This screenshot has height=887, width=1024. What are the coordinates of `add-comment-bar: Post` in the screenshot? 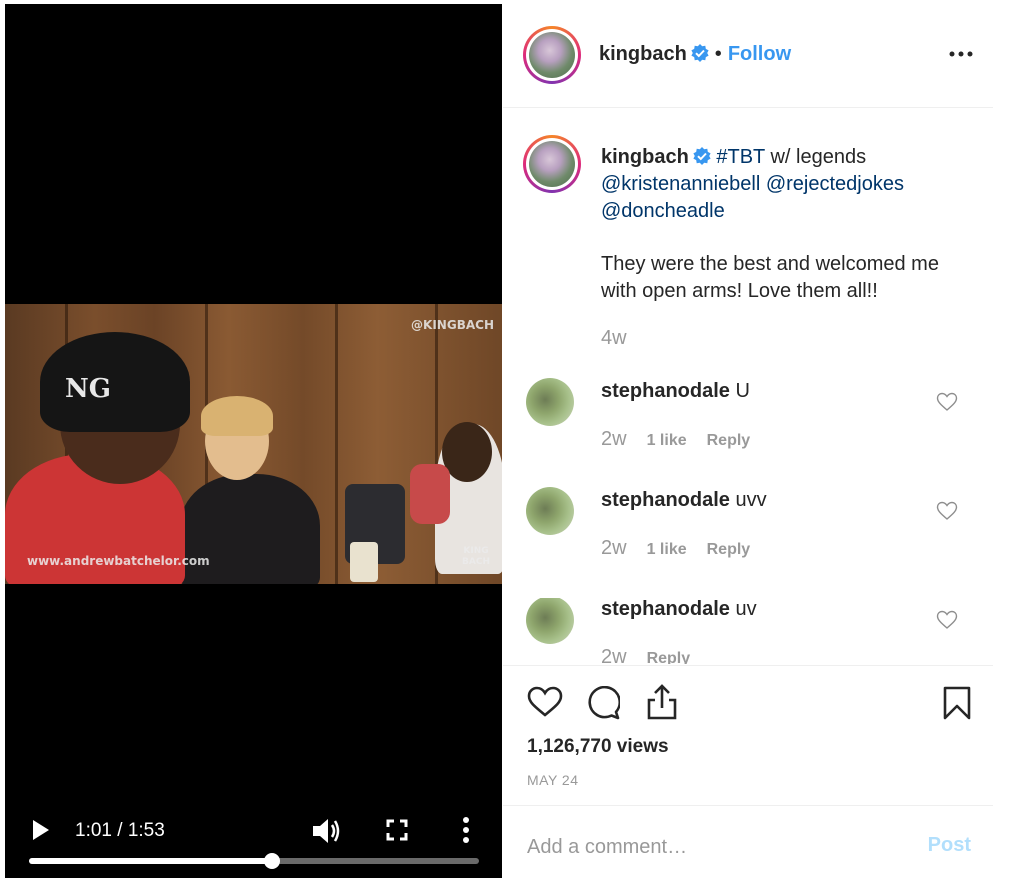 It's located at (748, 846).